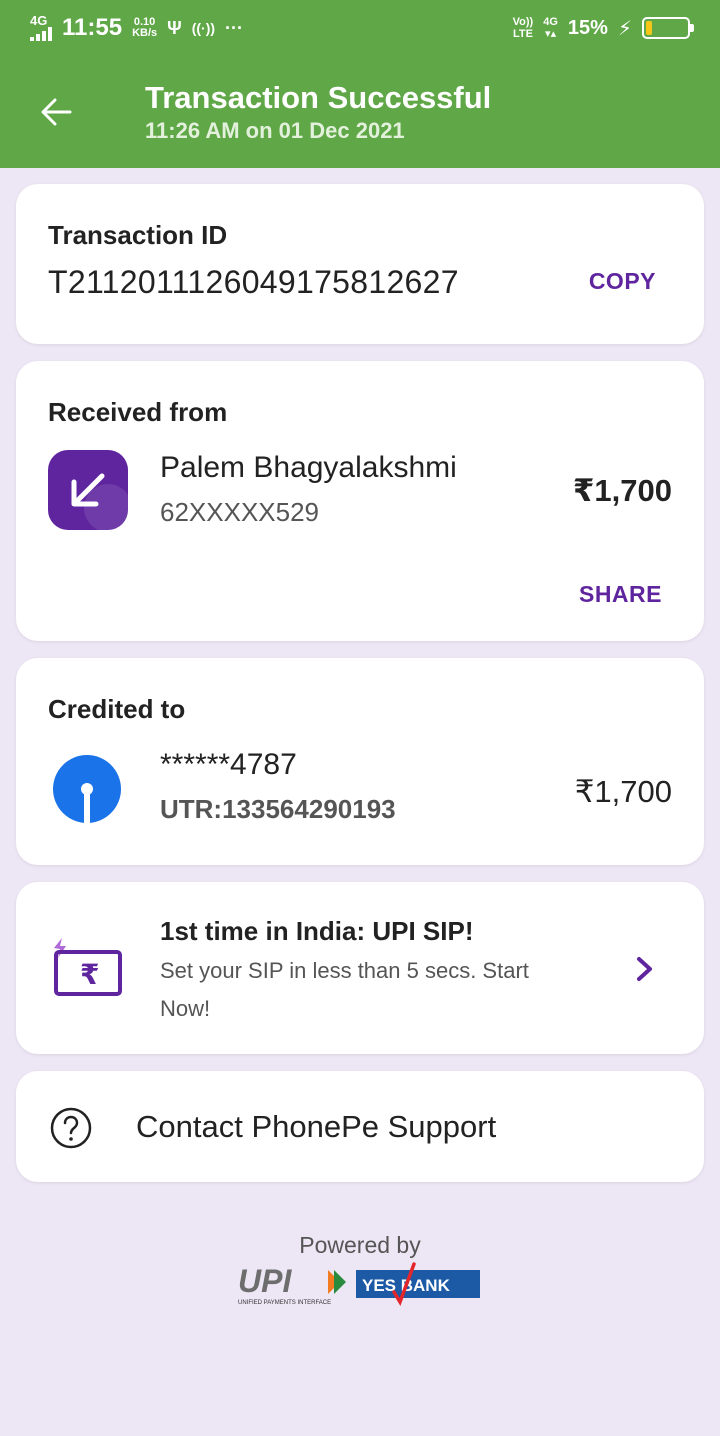 This screenshot has height=1436, width=720. What do you see at coordinates (88, 490) in the screenshot?
I see `received-arrow-icon` at bounding box center [88, 490].